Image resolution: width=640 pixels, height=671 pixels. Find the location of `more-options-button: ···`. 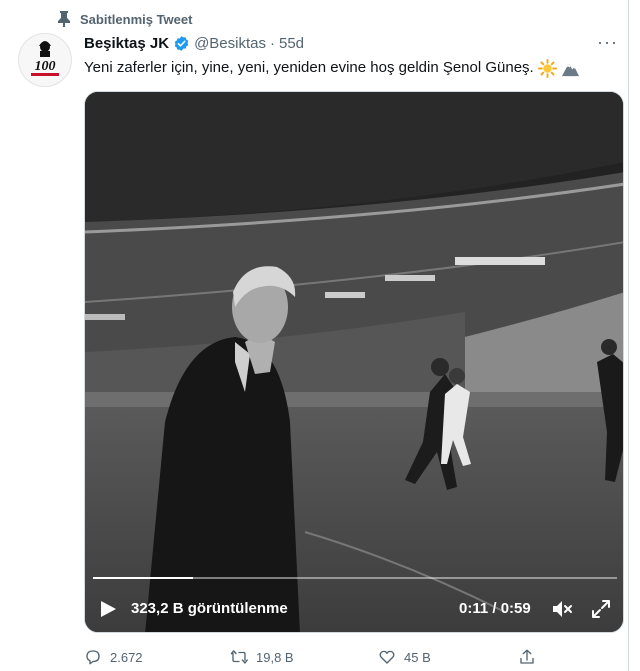

more-options-button: ··· is located at coordinates (607, 42).